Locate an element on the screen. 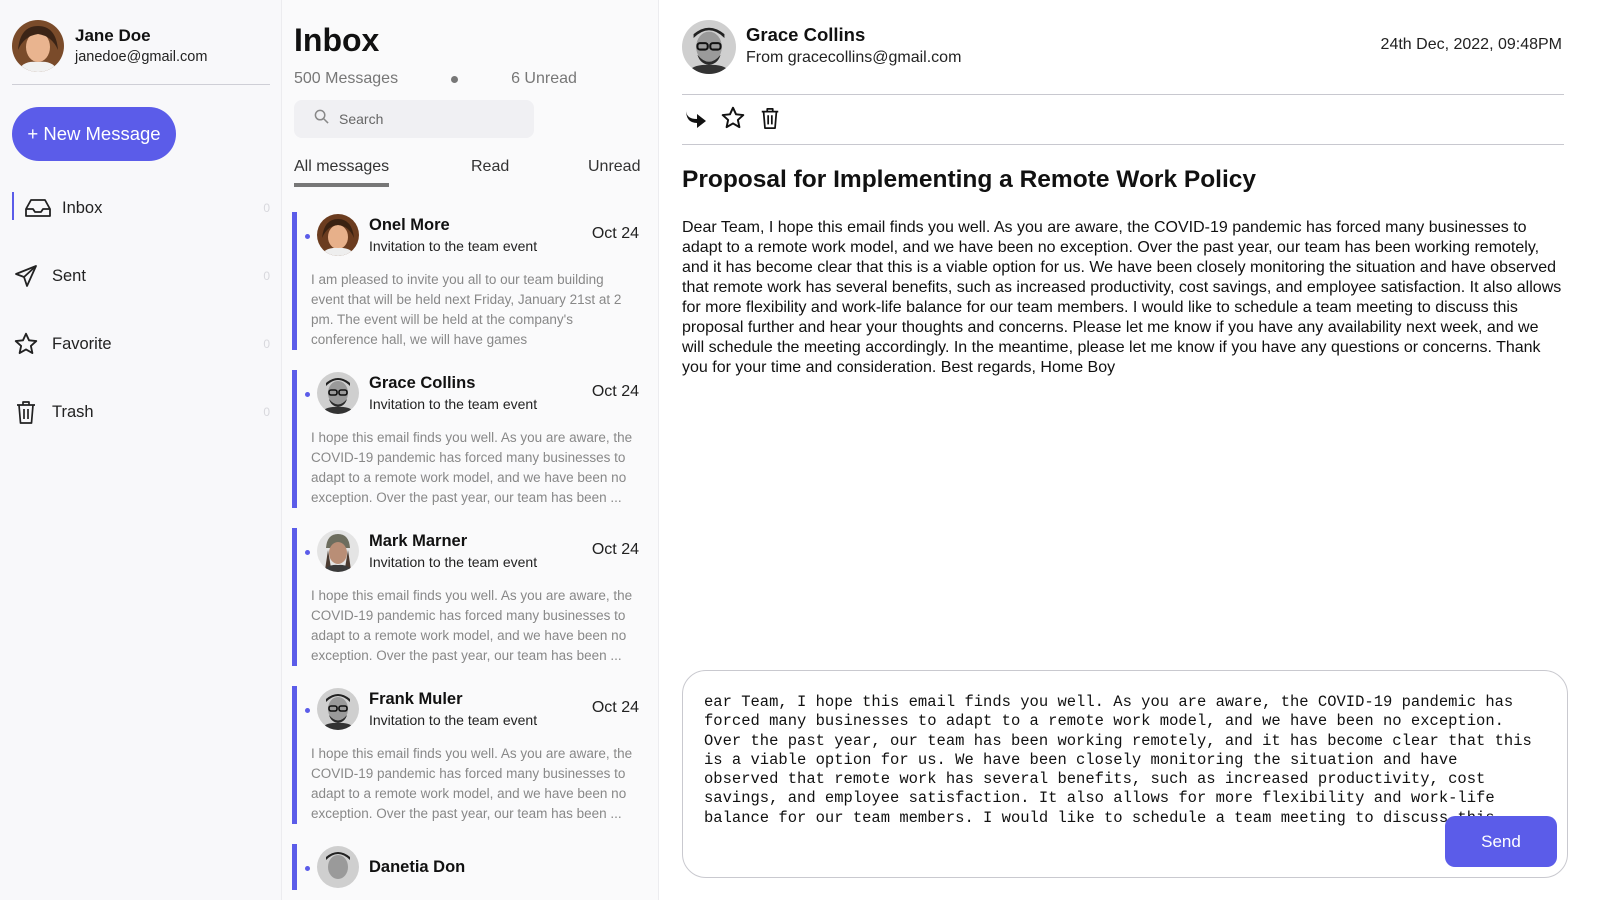 The height and width of the screenshot is (900, 1600). sidebar-item-label: Trash is located at coordinates (73, 411).